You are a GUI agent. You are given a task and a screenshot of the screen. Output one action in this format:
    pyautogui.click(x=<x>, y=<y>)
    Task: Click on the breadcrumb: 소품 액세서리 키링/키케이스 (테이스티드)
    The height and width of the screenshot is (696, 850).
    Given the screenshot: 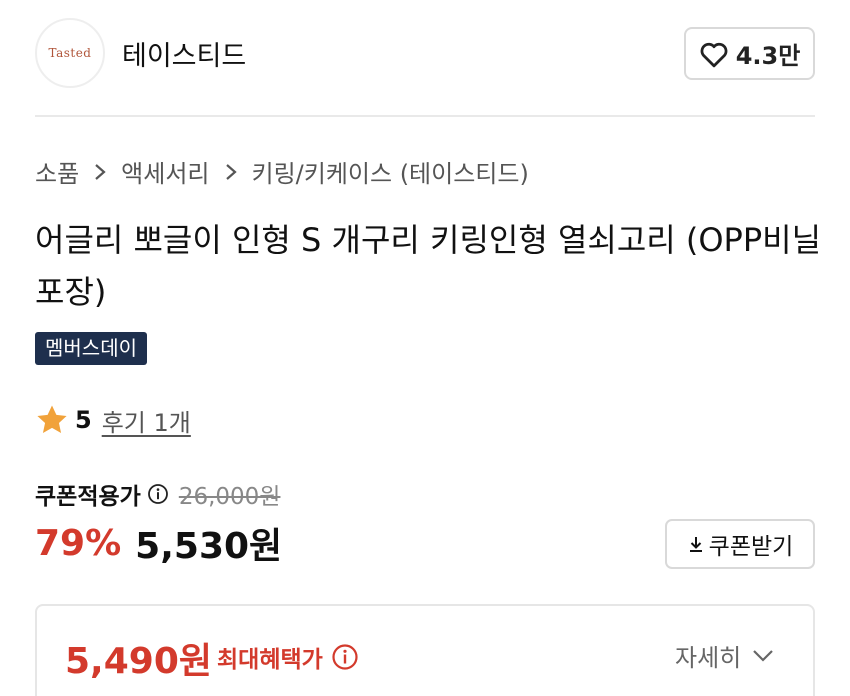 What is the action you would take?
    pyautogui.click(x=282, y=171)
    